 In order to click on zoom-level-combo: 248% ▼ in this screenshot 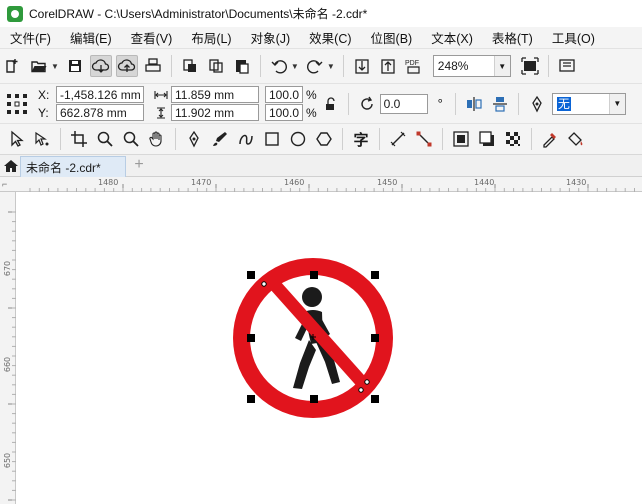, I will do `click(471, 66)`.